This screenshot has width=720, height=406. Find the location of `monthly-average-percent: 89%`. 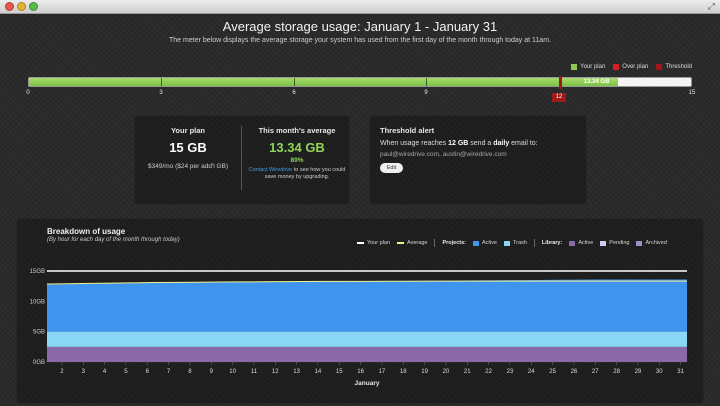

monthly-average-percent: 89% is located at coordinates (297, 160).